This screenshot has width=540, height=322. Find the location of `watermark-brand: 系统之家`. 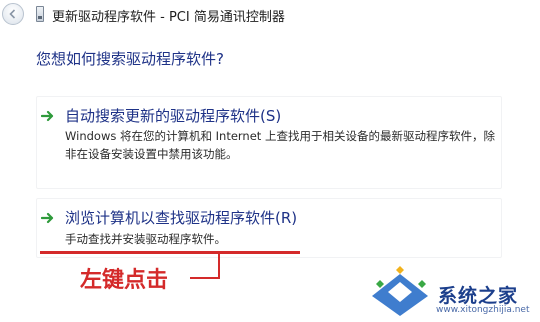

watermark-brand: 系统之家 is located at coordinates (478, 296).